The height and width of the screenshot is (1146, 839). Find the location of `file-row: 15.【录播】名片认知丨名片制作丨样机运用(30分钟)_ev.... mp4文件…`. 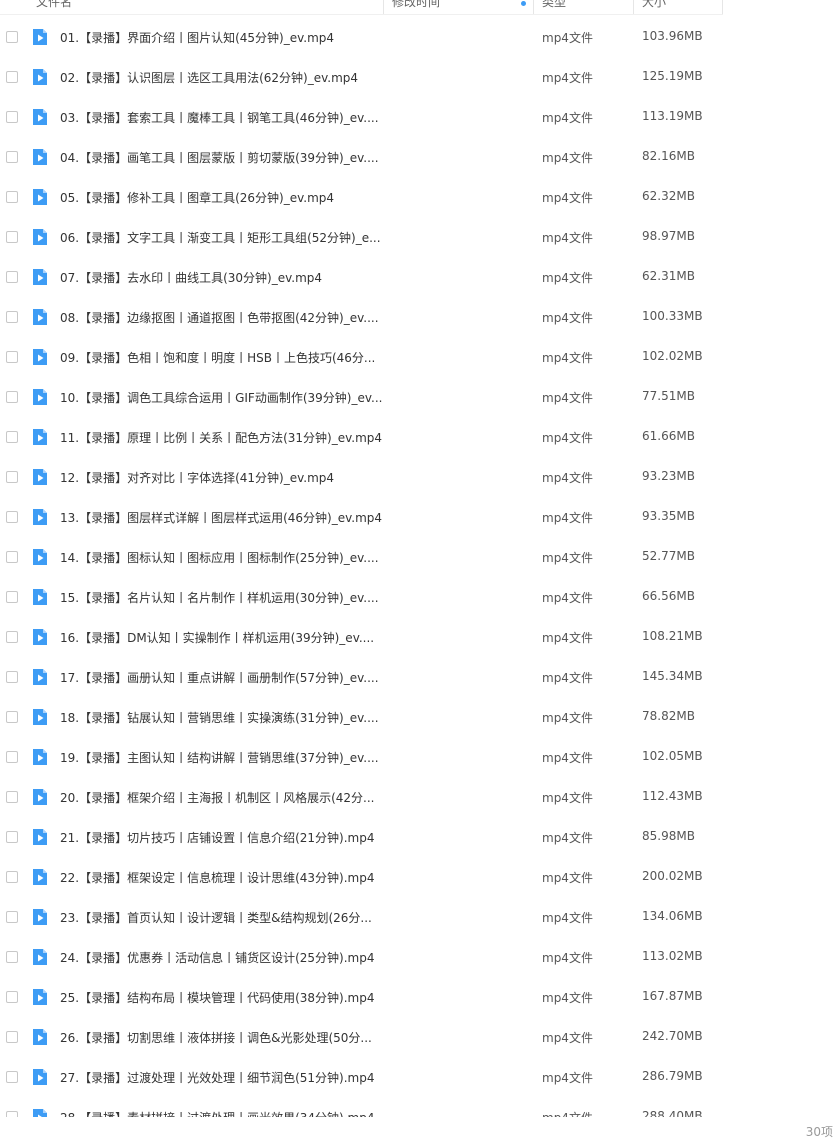

file-row: 15.【录播】名片认知丨名片制作丨样机运用(30分钟)_ev.... mp4文件… is located at coordinates (419, 597).